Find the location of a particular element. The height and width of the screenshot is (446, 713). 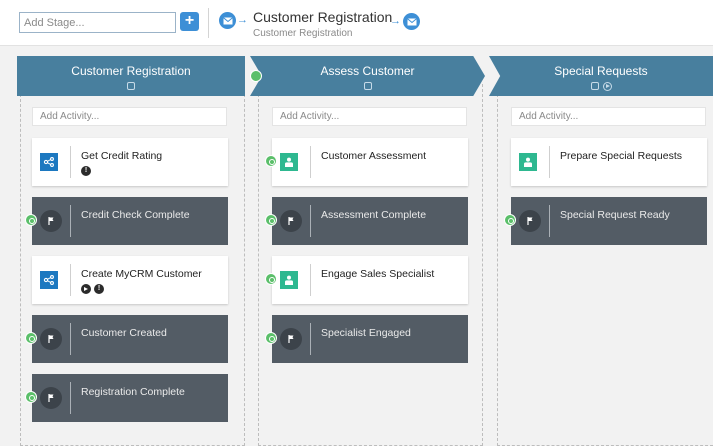

activity-label: Customer Assessment is located at coordinates (374, 156).